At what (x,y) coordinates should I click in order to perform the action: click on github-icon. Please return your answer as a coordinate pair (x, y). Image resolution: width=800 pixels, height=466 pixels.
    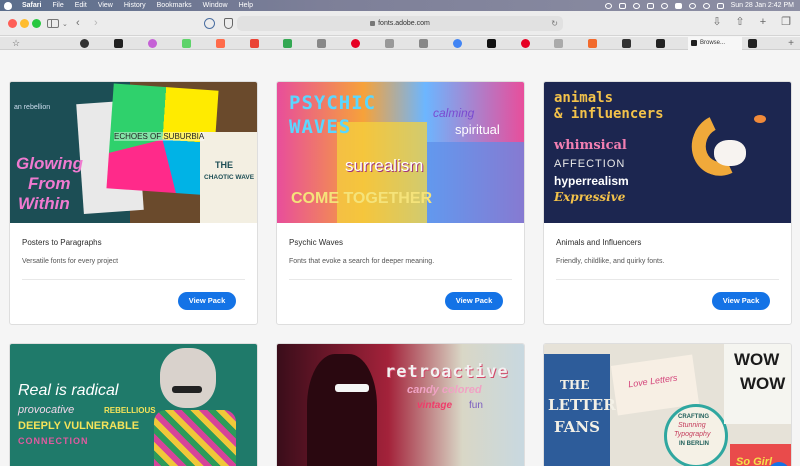
    Looking at the image, I should click on (84, 43).